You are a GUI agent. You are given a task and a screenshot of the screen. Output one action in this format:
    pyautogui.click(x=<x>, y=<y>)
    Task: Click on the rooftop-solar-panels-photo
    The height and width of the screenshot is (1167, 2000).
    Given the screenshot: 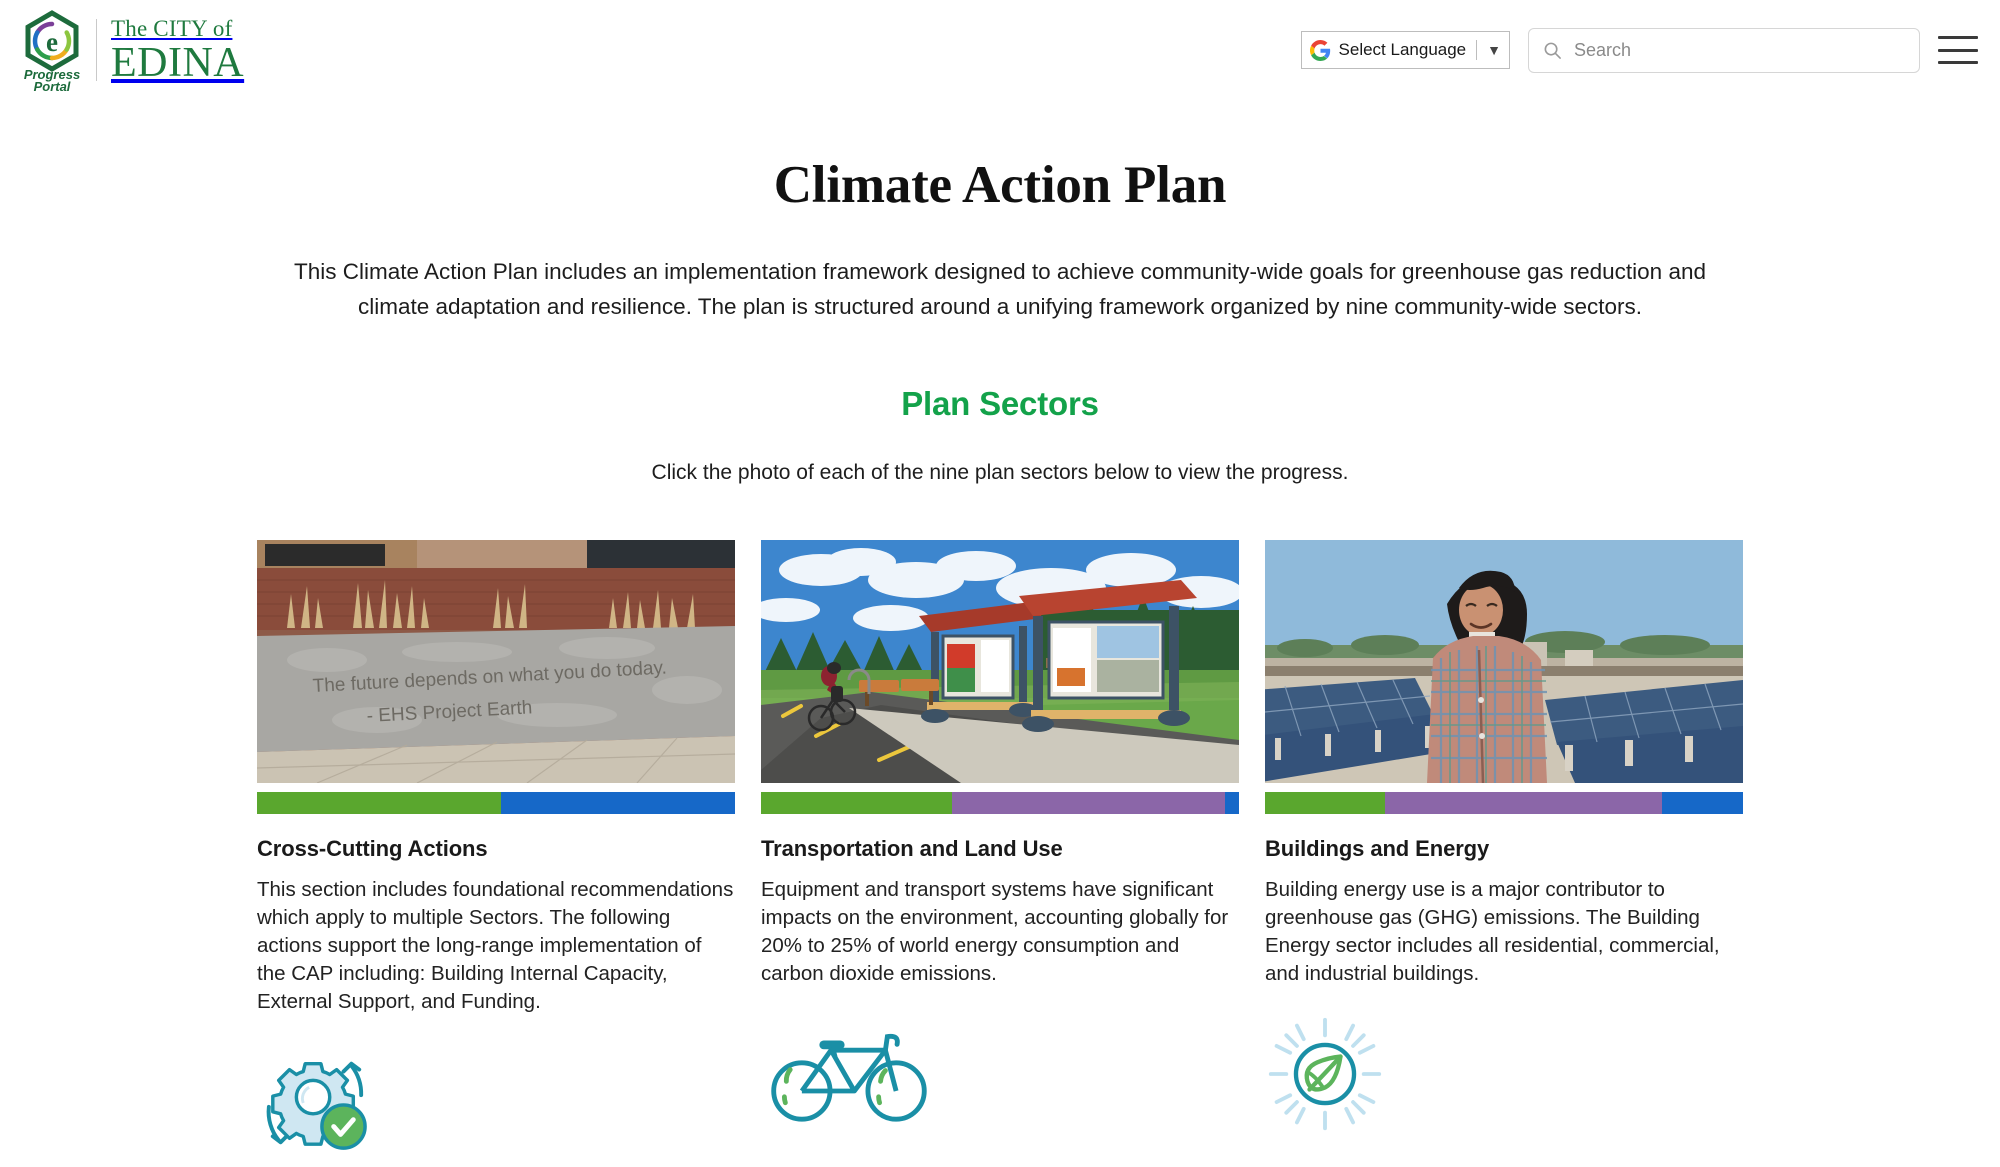 What is the action you would take?
    pyautogui.click(x=1504, y=661)
    